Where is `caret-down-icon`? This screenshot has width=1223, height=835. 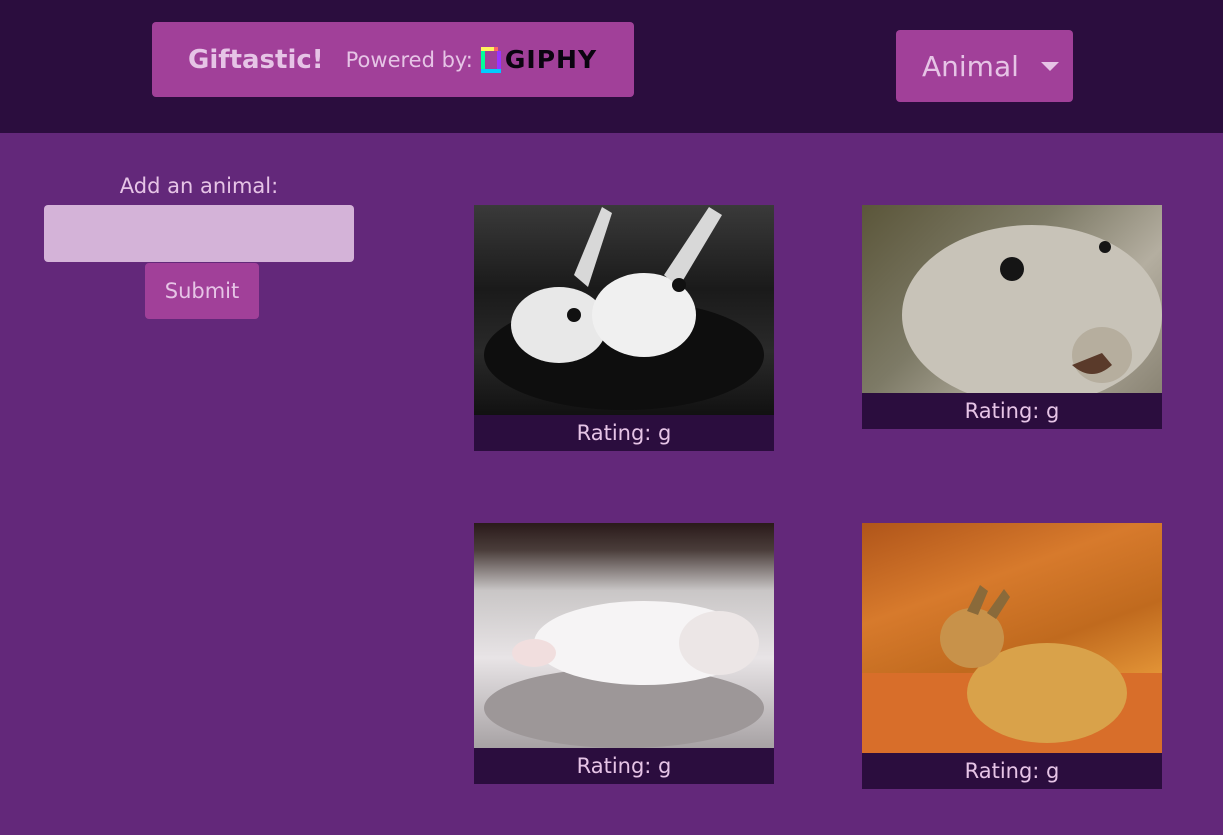 caret-down-icon is located at coordinates (1049, 66).